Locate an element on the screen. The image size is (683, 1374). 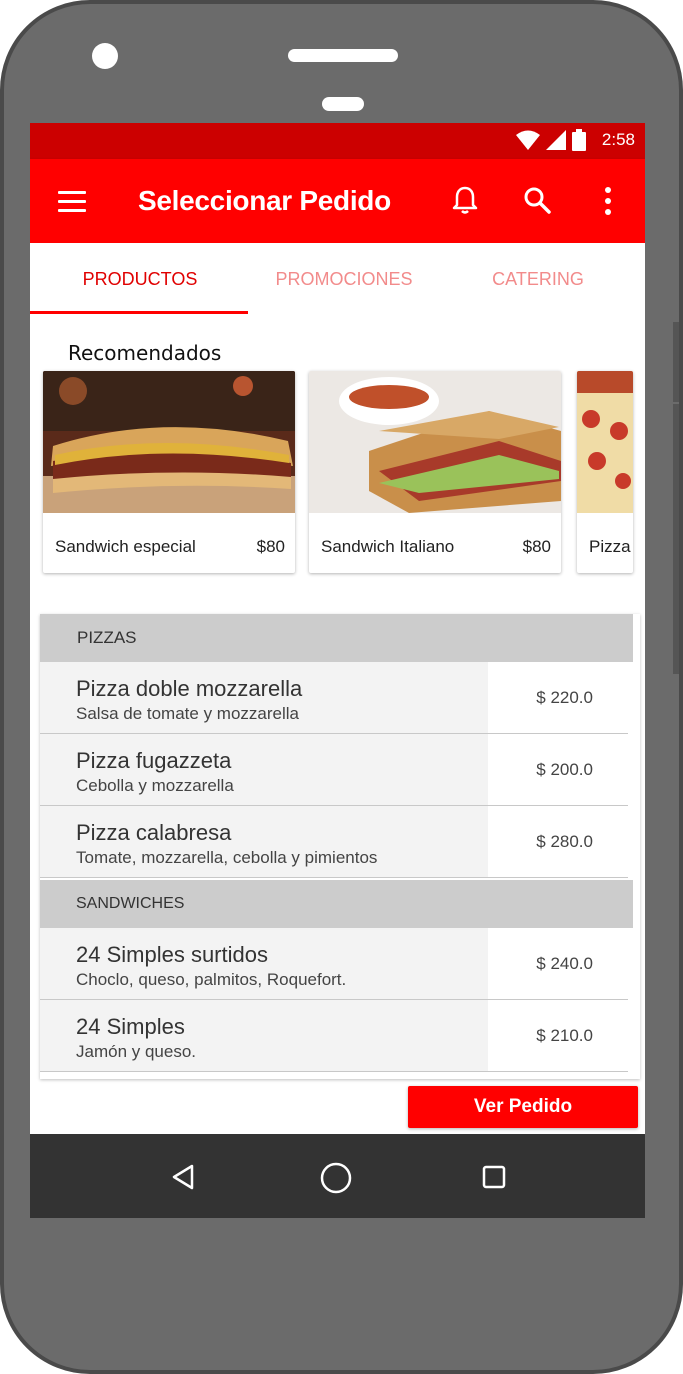
product-card: Sandwich especial $80 is located at coordinates (169, 472).